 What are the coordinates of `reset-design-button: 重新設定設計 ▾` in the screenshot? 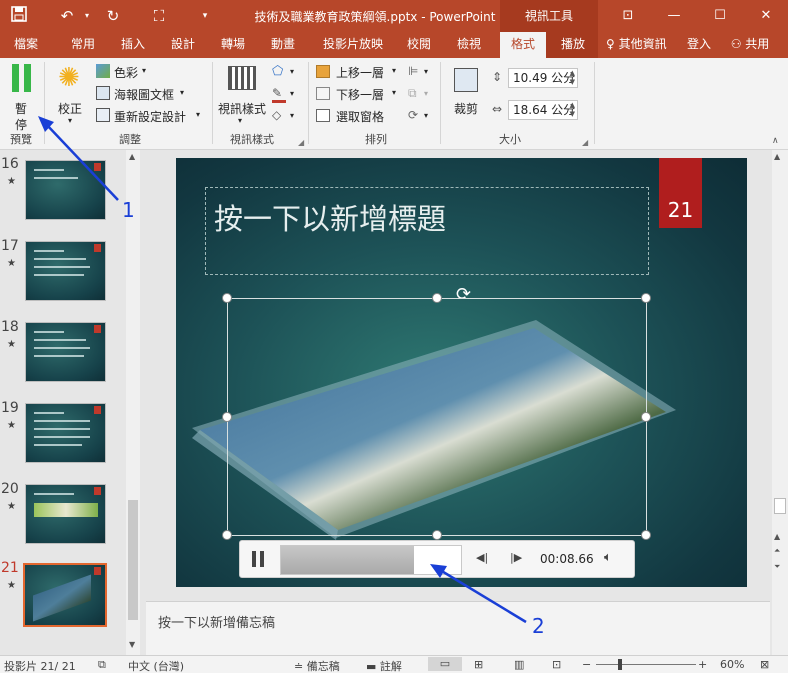 It's located at (151, 117).